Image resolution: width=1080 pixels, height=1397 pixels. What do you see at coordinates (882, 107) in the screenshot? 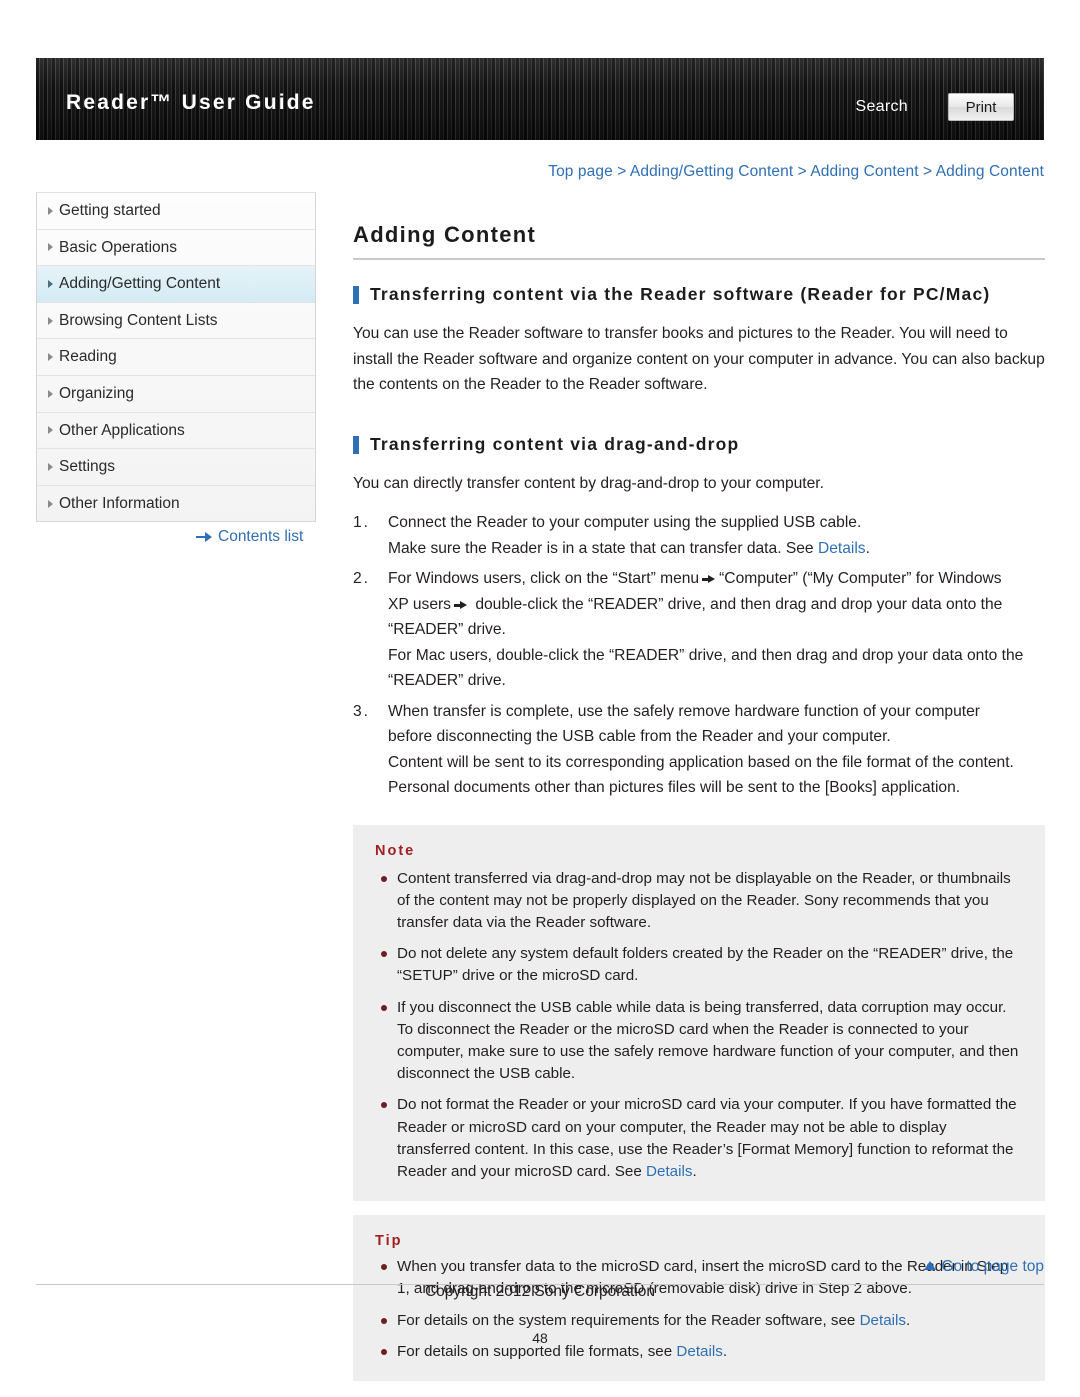
I see `search-link: Search` at bounding box center [882, 107].